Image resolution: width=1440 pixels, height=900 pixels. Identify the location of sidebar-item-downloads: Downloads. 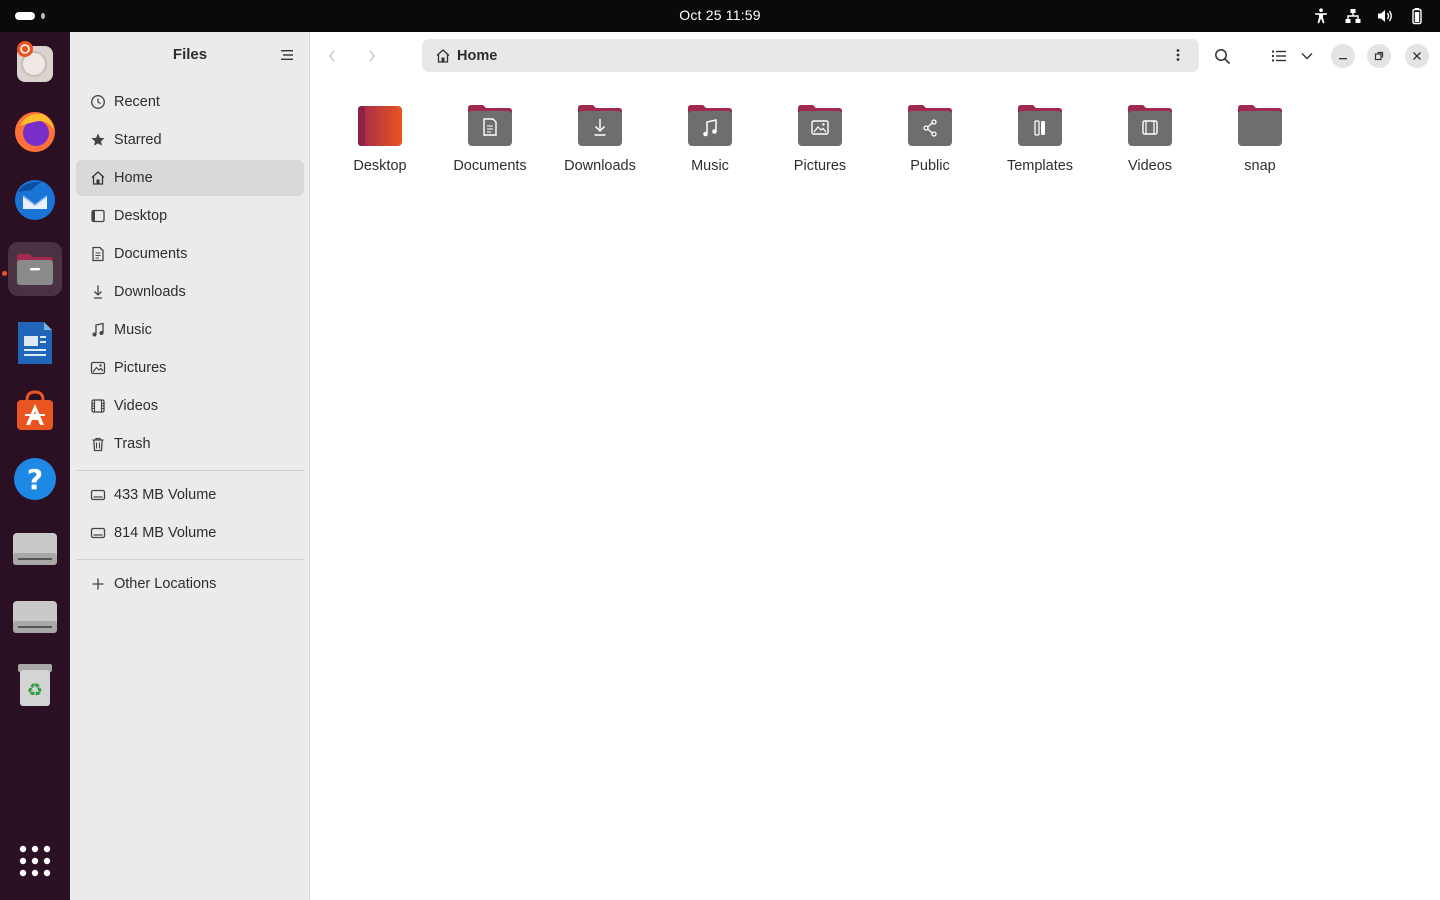
(190, 292).